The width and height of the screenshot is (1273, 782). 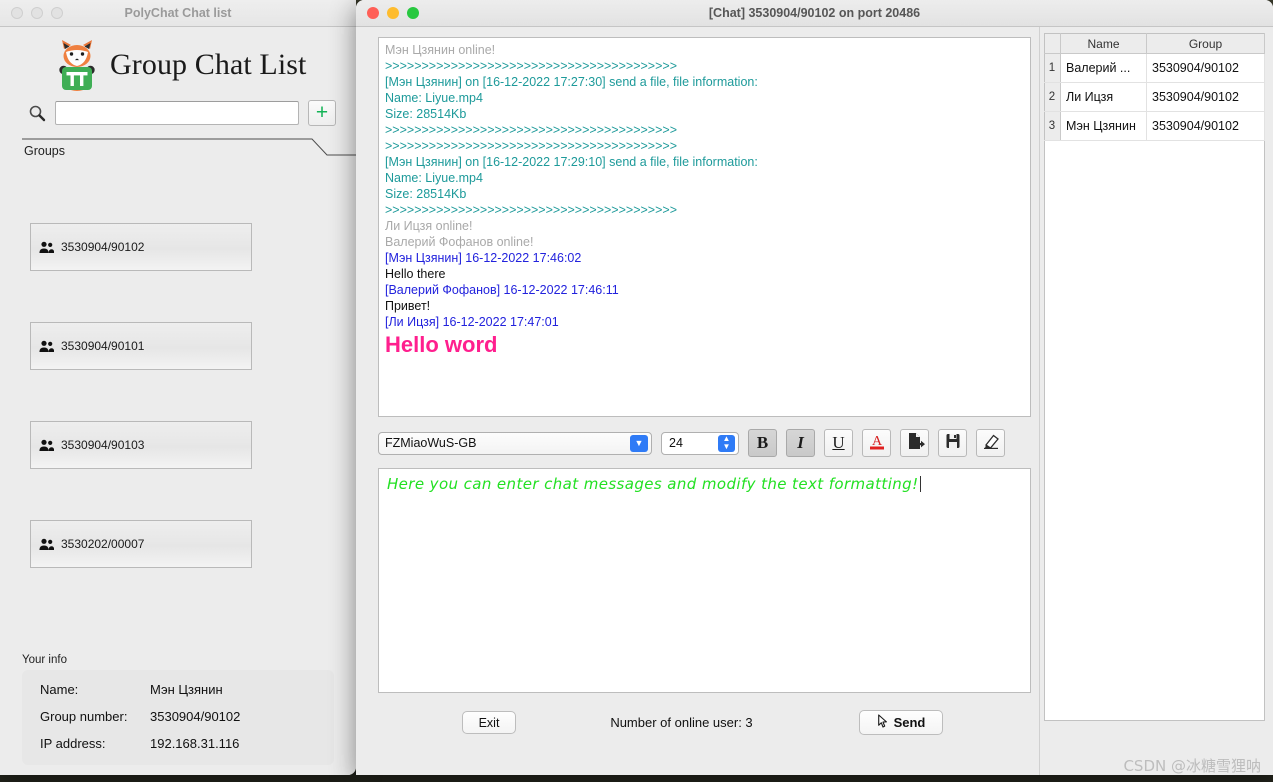 What do you see at coordinates (195, 743) in the screenshot?
I see `your-info-value: 192.168.31.116` at bounding box center [195, 743].